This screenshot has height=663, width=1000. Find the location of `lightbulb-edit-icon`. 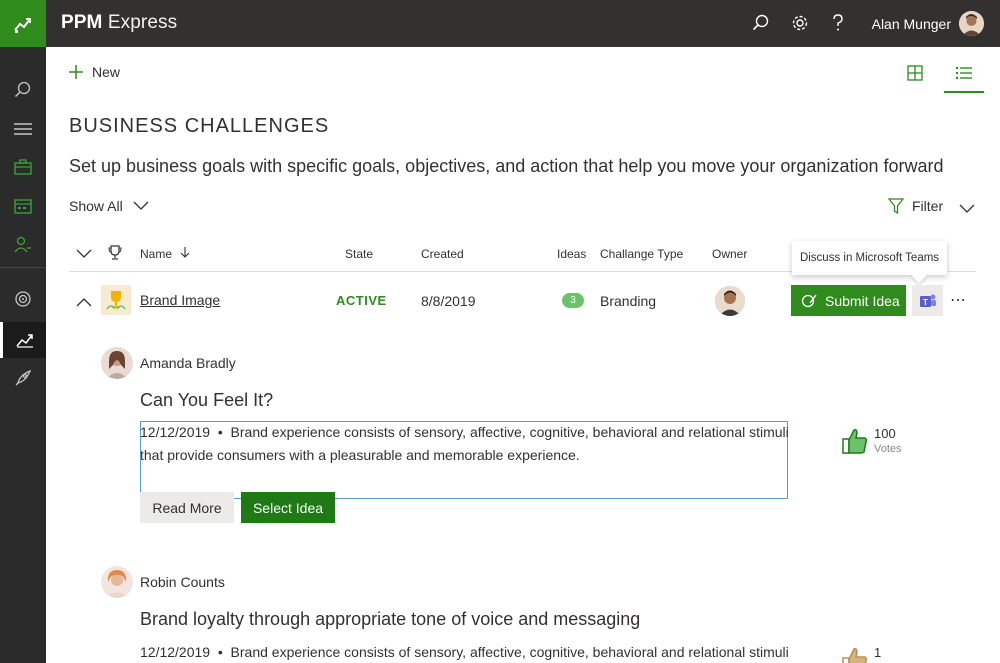

lightbulb-edit-icon is located at coordinates (809, 300).